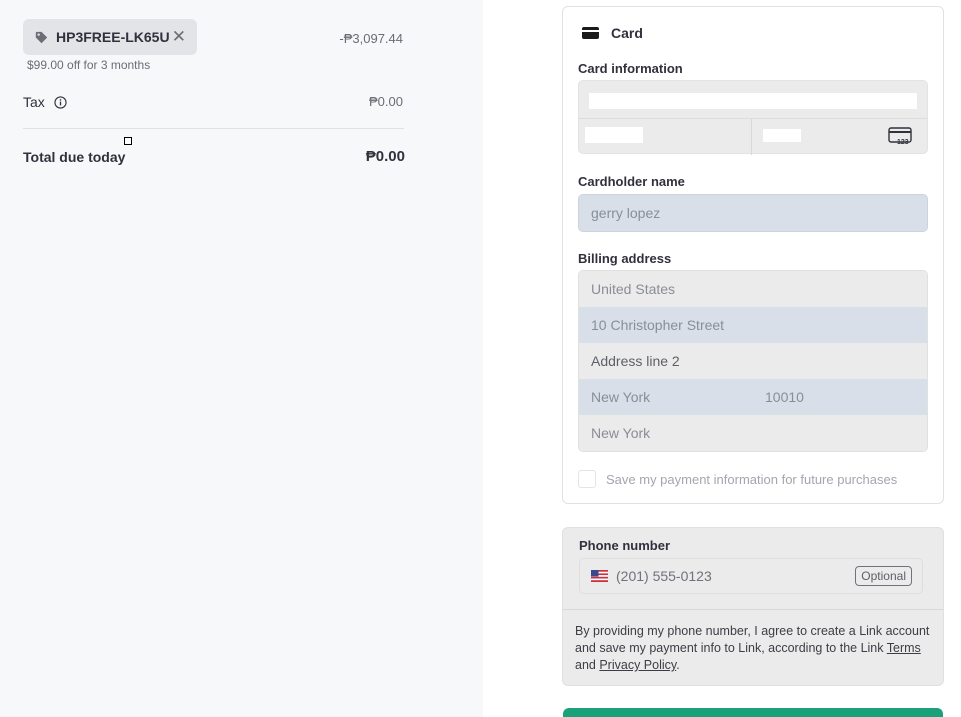 The width and height of the screenshot is (961, 717). I want to click on promo-description: $99.00 off for 3 months, so click(89, 65).